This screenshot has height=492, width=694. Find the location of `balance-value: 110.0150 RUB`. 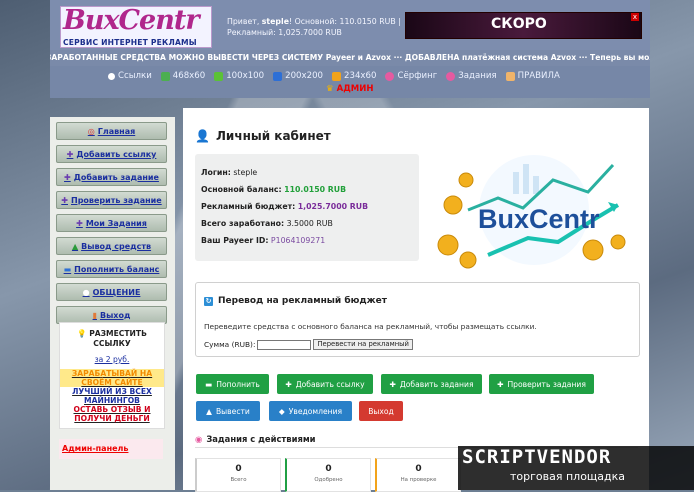

balance-value: 110.0150 RUB is located at coordinates (315, 189).